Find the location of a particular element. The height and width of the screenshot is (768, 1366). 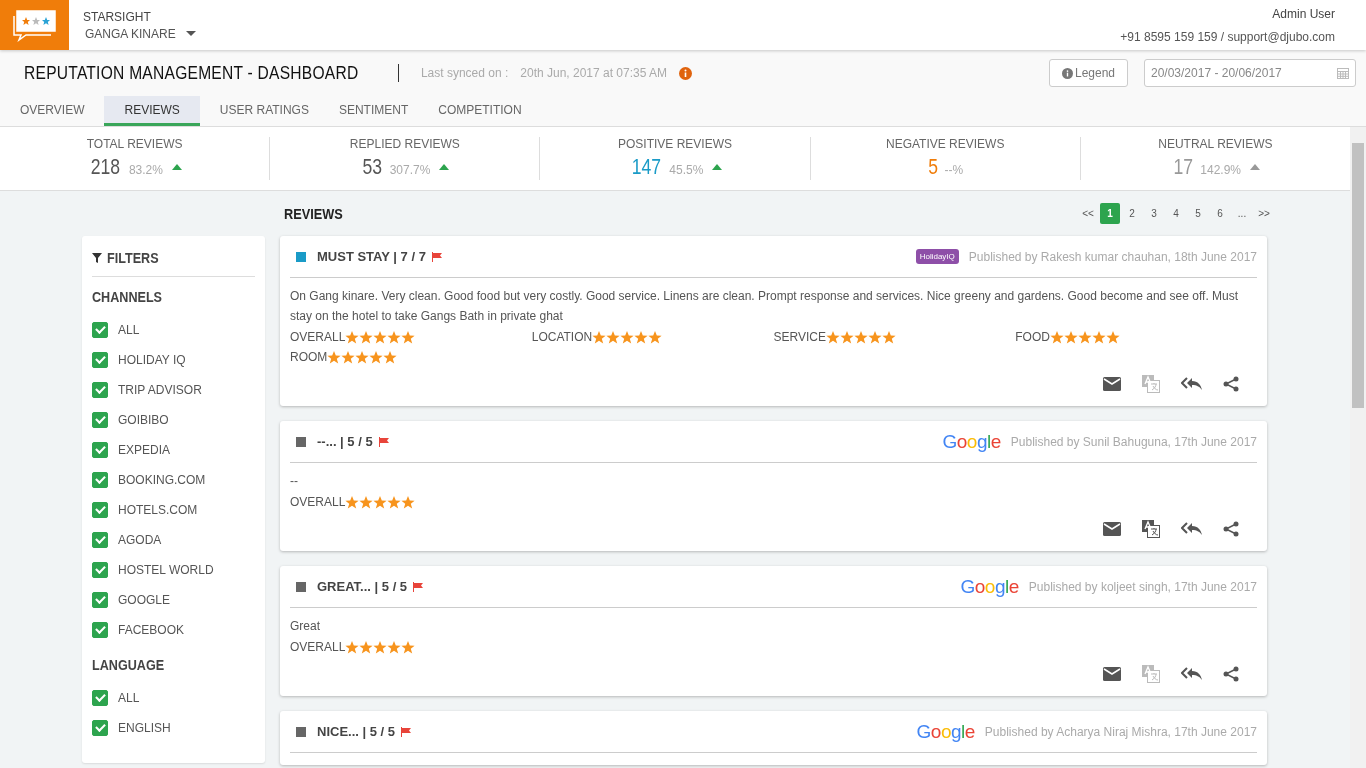

contact-info: +91 8595 159 159 / support@djubo.com is located at coordinates (1227, 36).